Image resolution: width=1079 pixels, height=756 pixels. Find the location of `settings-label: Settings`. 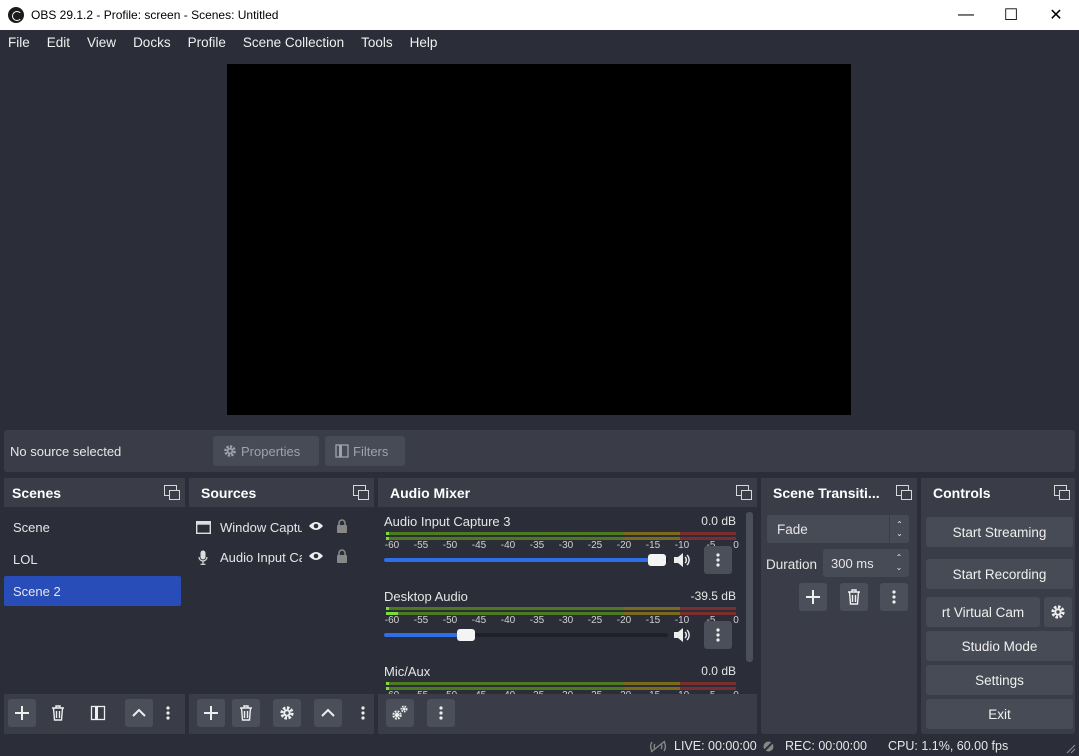

settings-label: Settings is located at coordinates (999, 680).